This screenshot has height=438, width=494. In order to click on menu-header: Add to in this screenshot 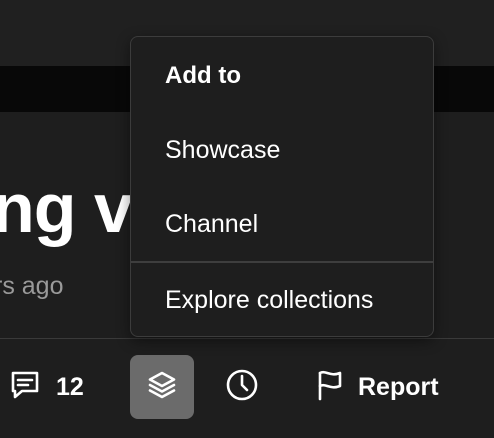, I will do `click(203, 75)`.